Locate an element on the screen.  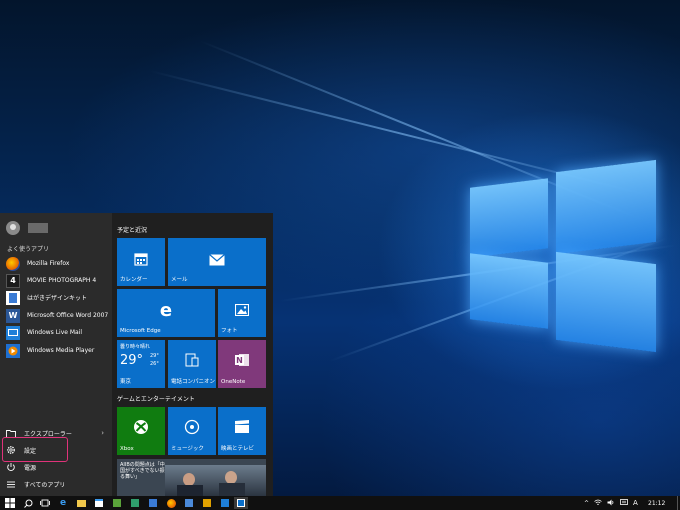
chevron-right-icon: › is located at coordinates (102, 433).